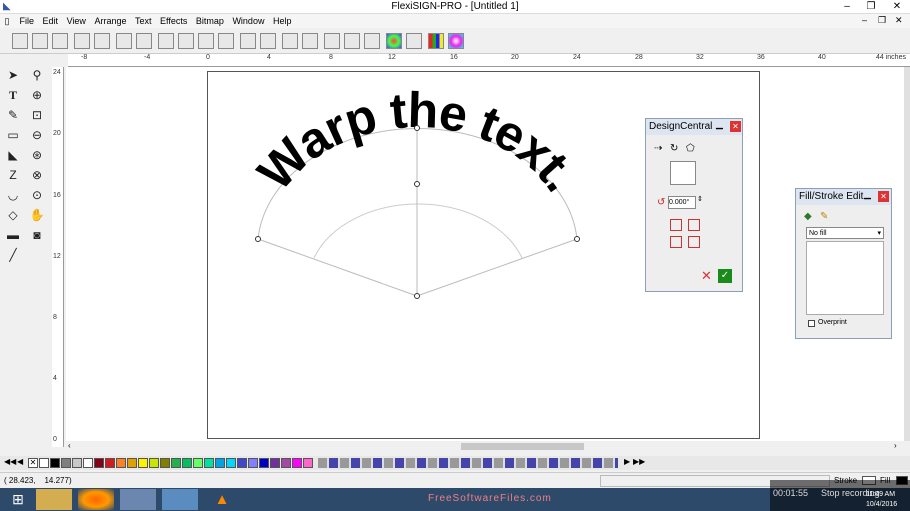 This screenshot has height=511, width=910. I want to click on clock-date: 10/4/2016, so click(882, 504).